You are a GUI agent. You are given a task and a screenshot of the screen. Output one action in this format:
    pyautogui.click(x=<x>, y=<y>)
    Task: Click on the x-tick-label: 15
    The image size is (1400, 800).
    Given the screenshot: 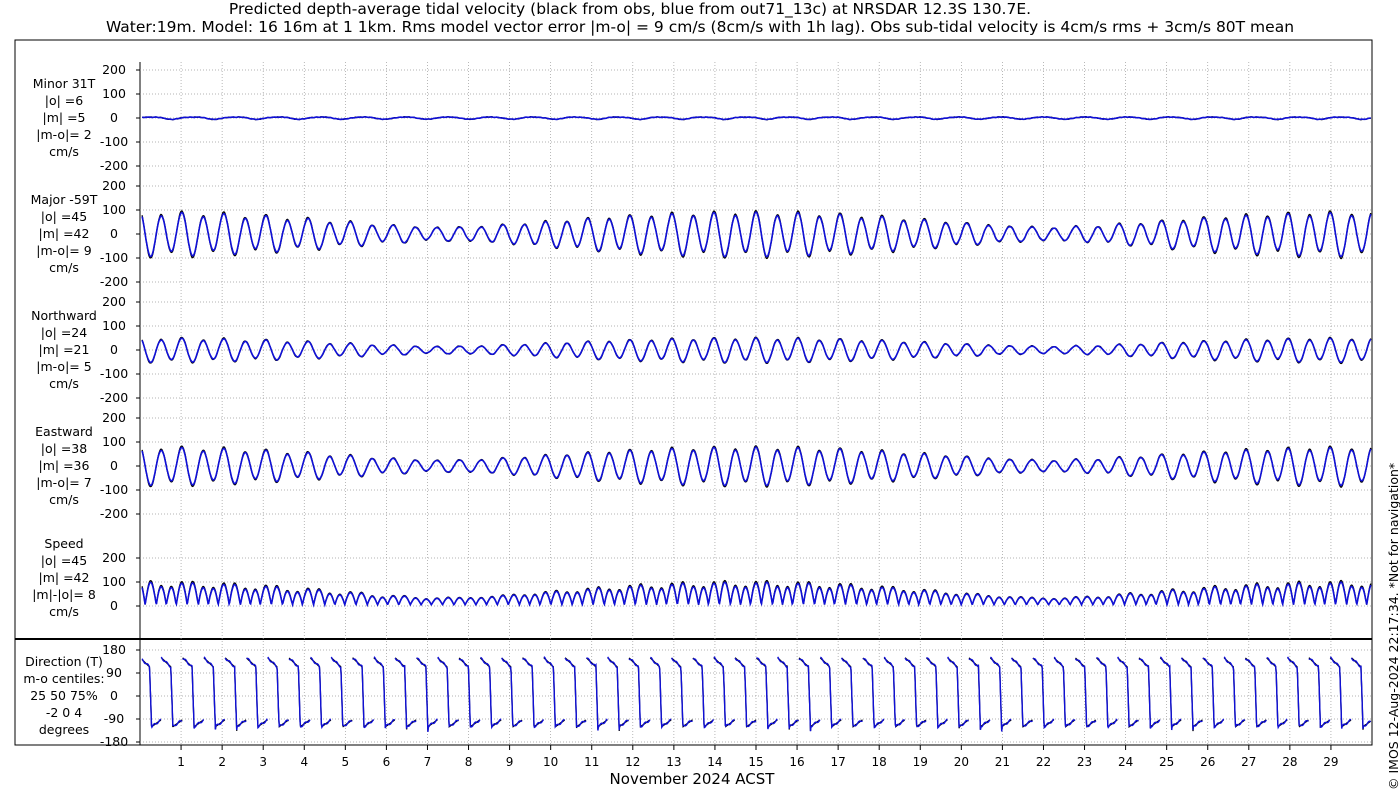 What is the action you would take?
    pyautogui.click(x=755, y=762)
    